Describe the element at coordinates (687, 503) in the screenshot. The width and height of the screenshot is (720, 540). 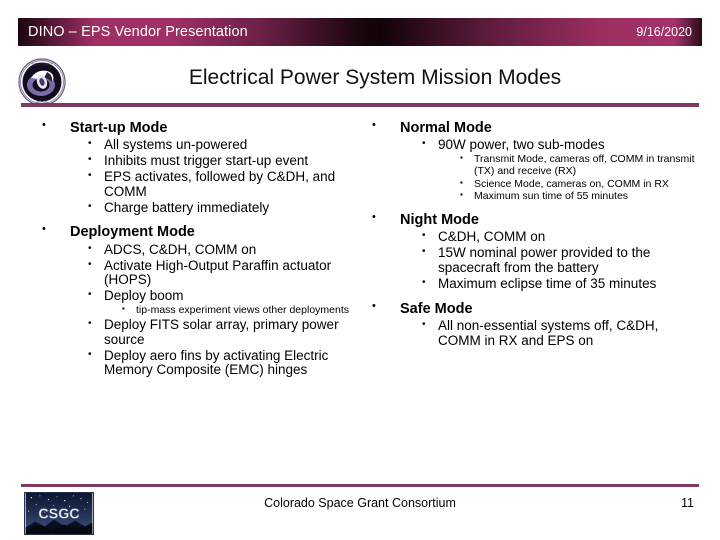
I see `slide-page-number: 11` at that location.